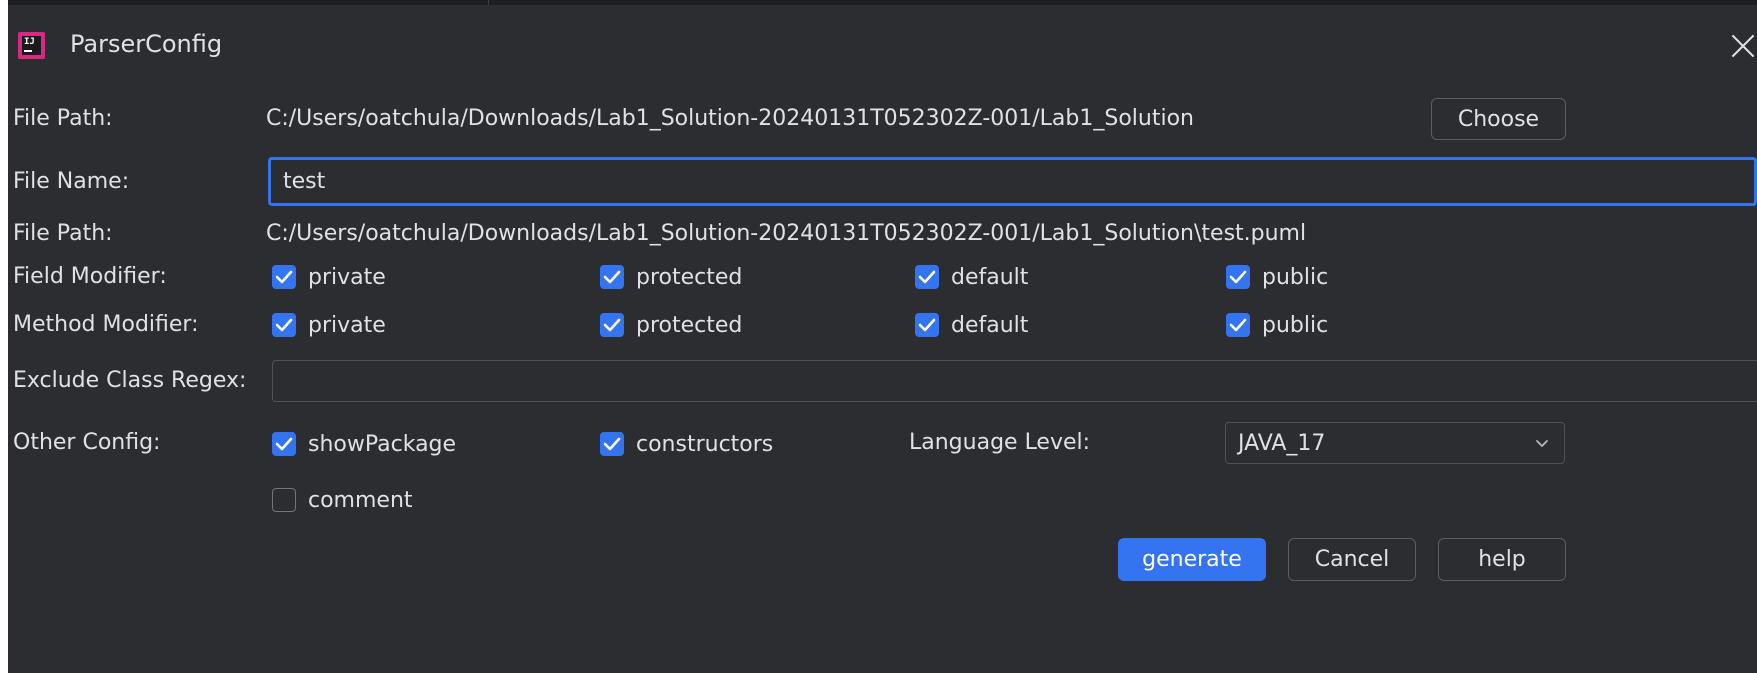 Image resolution: width=1757 pixels, height=673 pixels. I want to click on generate-button: generate, so click(1192, 559).